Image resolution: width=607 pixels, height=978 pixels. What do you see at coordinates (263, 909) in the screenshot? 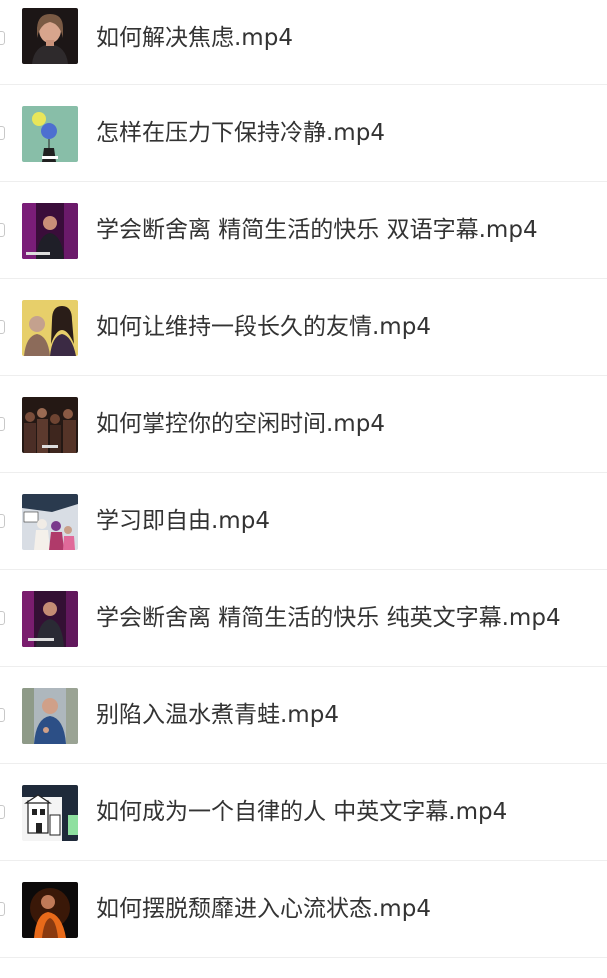
I see `file-name: 如何摆脱颓靡进入心流状态.mp4` at bounding box center [263, 909].